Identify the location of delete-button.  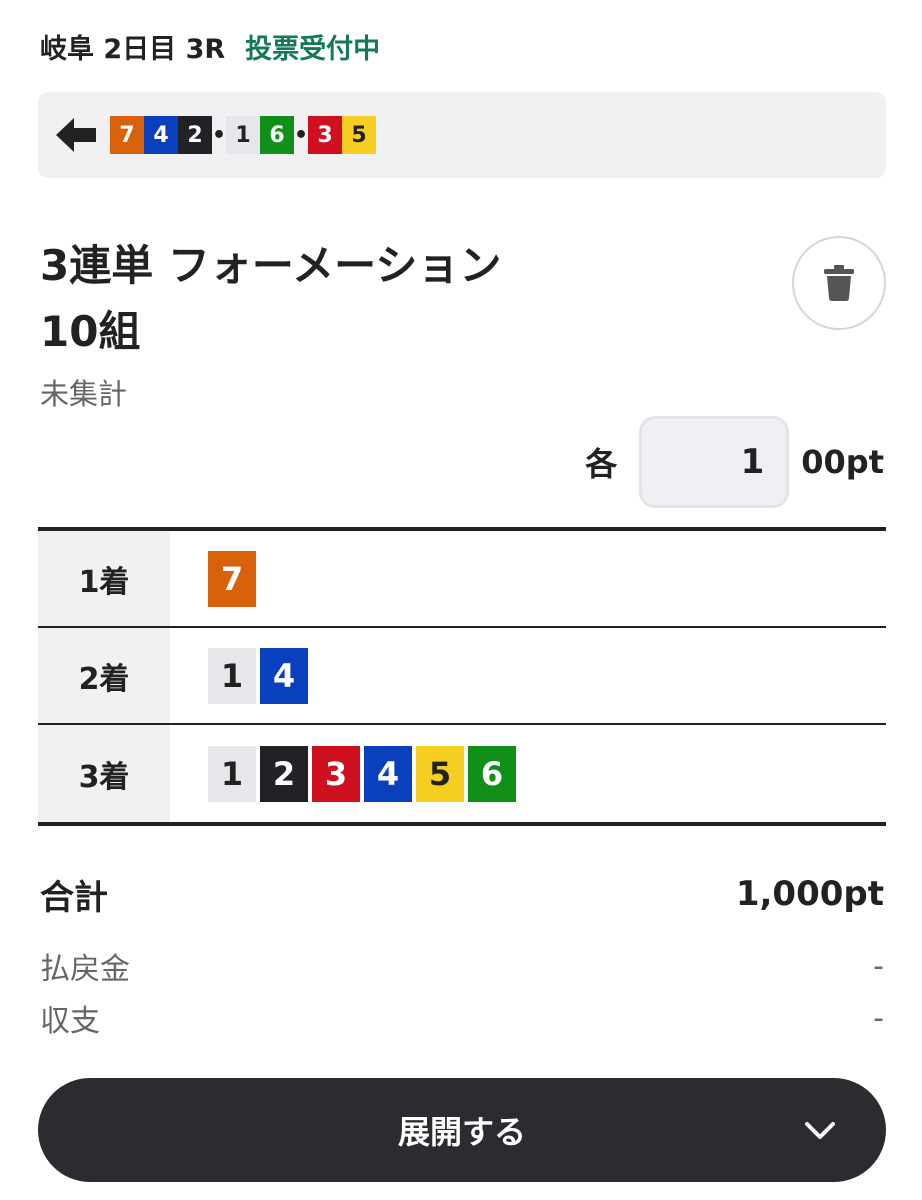
(839, 283).